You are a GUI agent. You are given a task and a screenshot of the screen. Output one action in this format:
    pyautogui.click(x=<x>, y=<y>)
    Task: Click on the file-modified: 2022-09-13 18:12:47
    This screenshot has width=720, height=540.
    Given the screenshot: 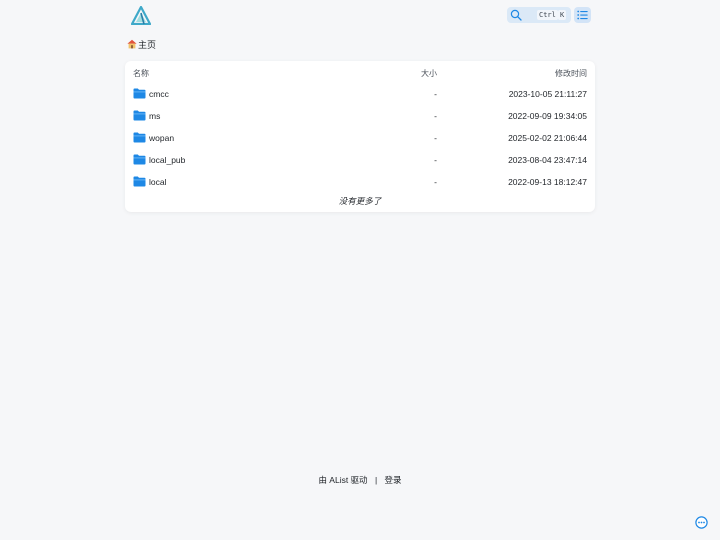 What is the action you would take?
    pyautogui.click(x=547, y=182)
    